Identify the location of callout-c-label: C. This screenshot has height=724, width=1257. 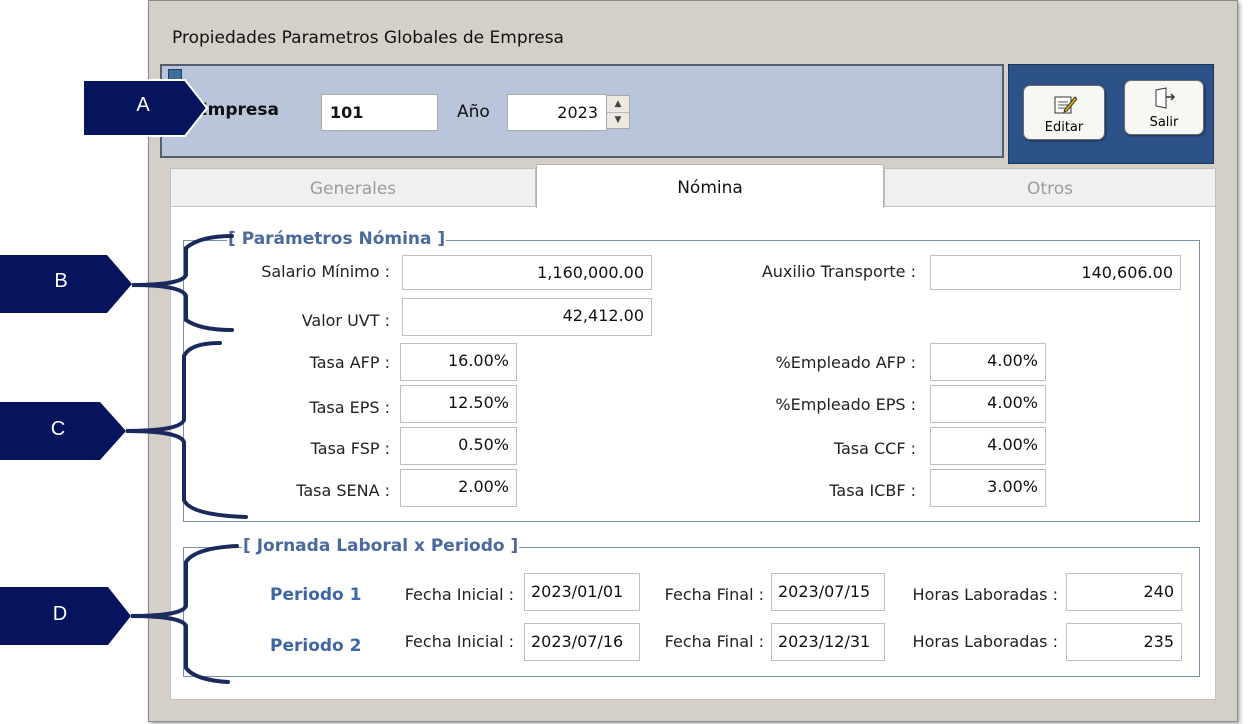
(58, 429).